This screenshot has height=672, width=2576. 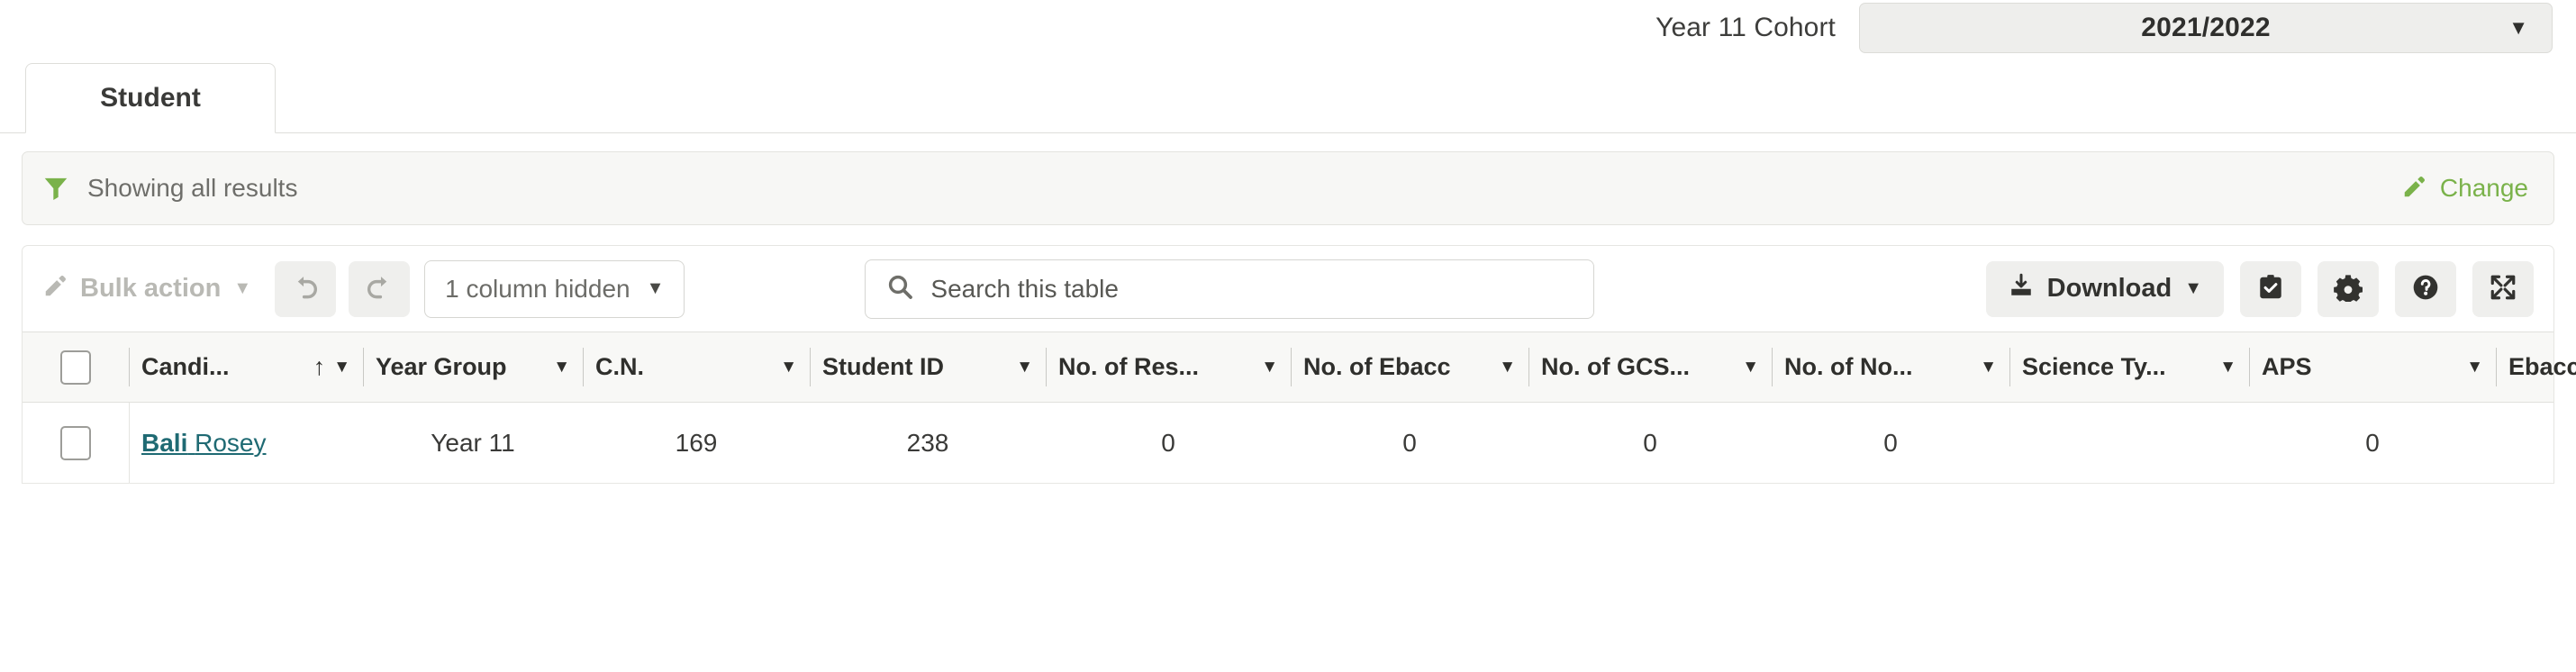 I want to click on settings-button, so click(x=2348, y=288).